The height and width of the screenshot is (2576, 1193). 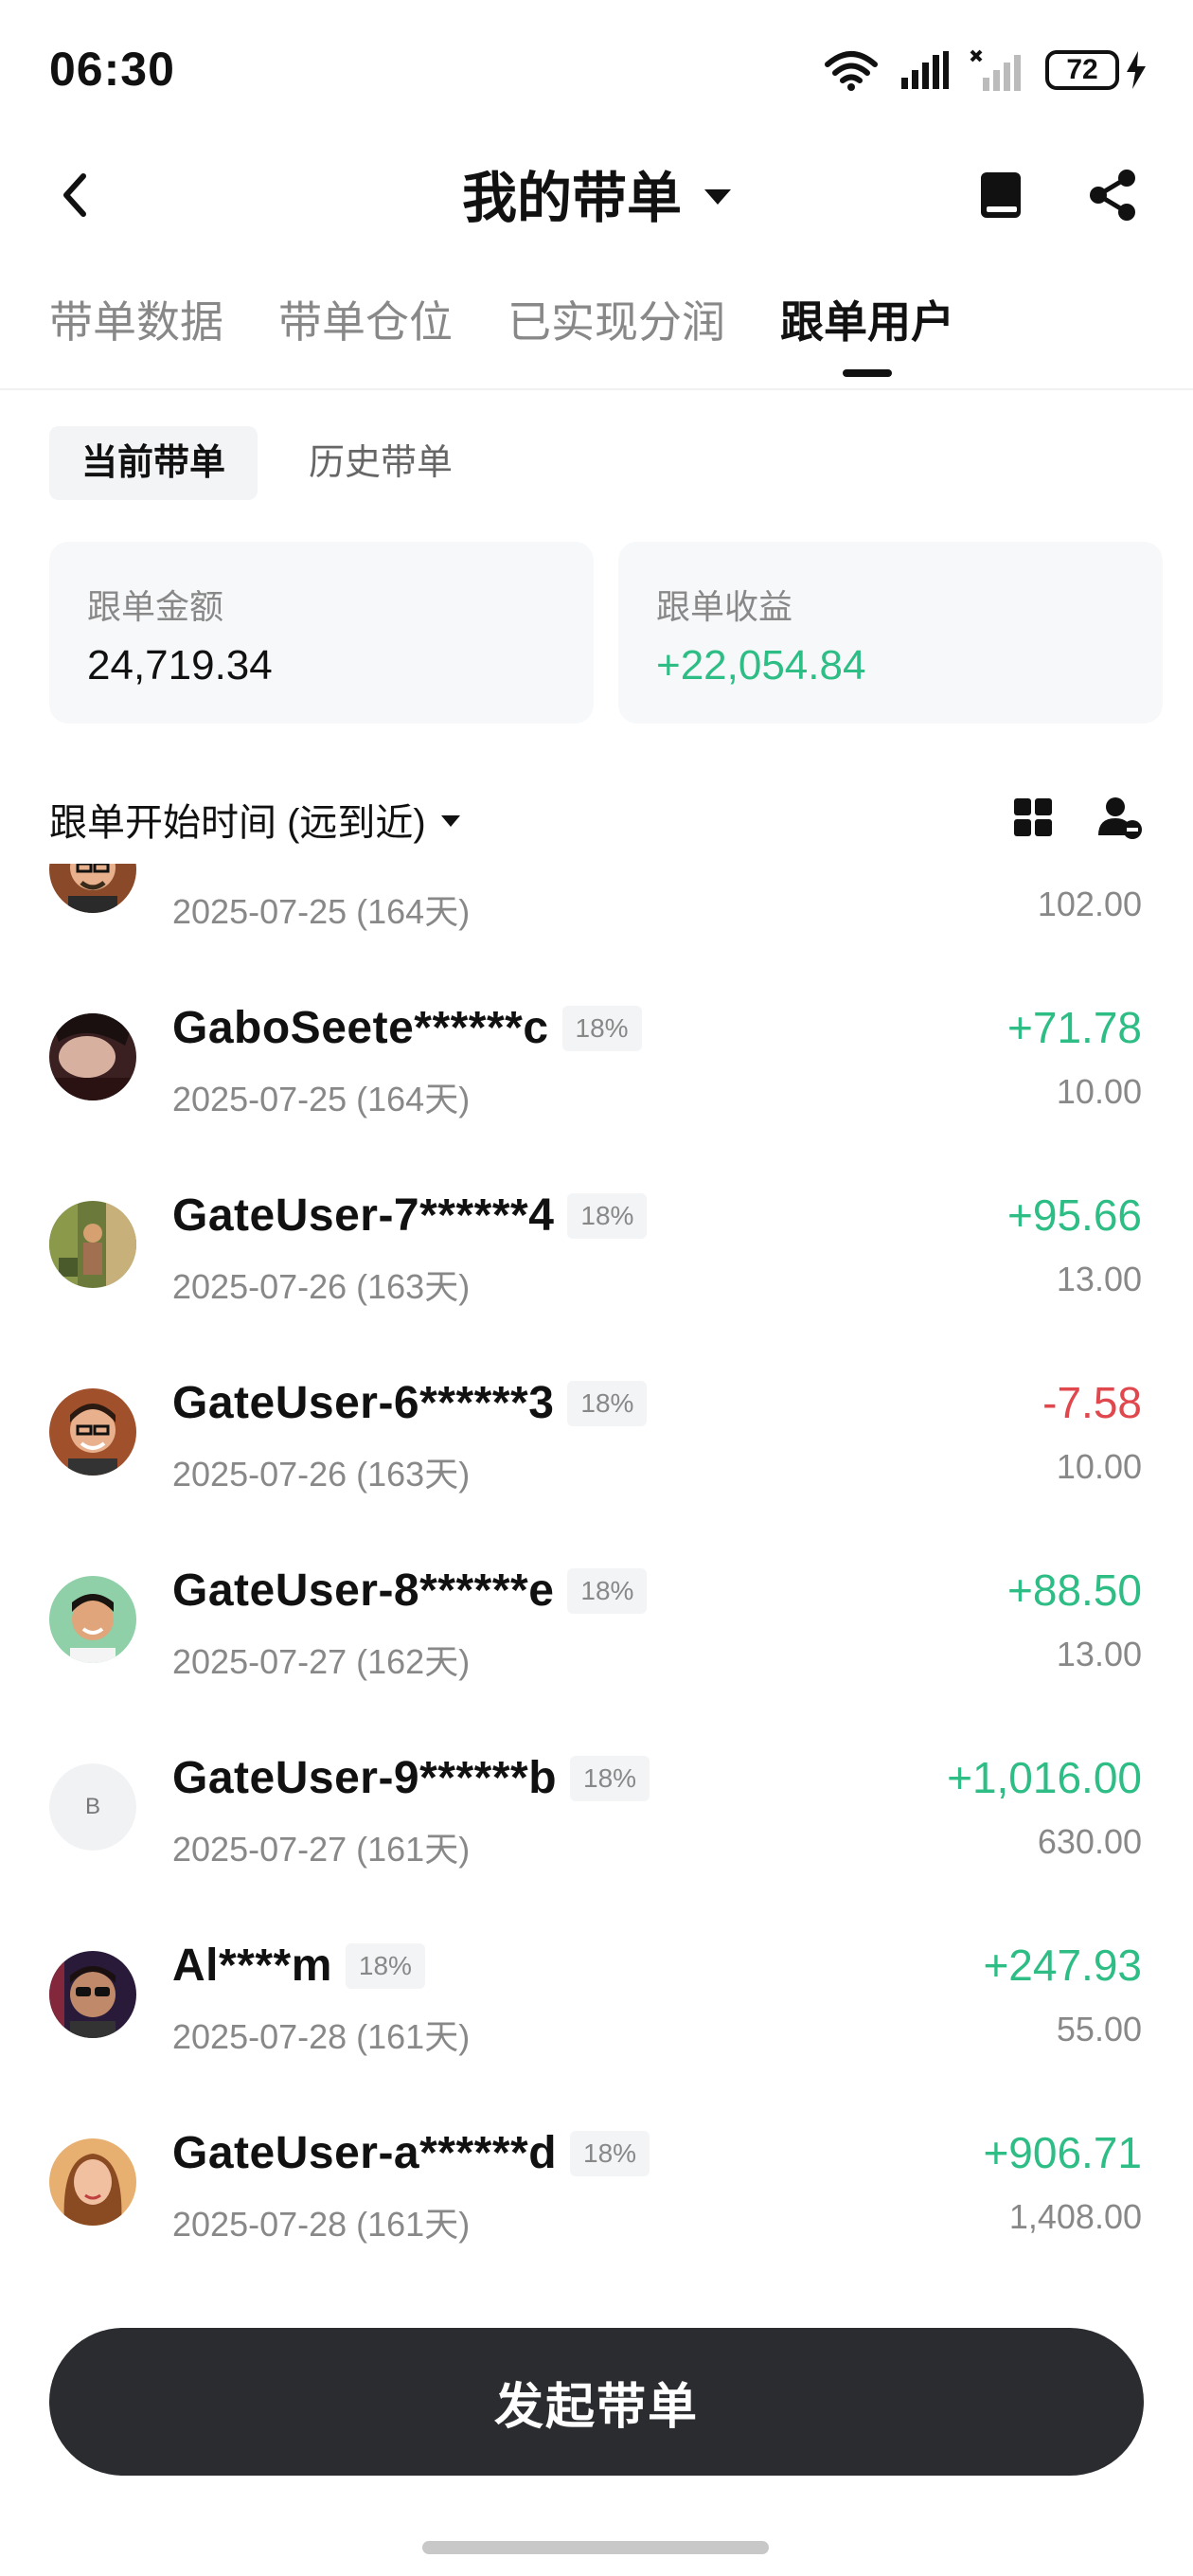 I want to click on follower-amount: 102.00, so click(x=1089, y=904).